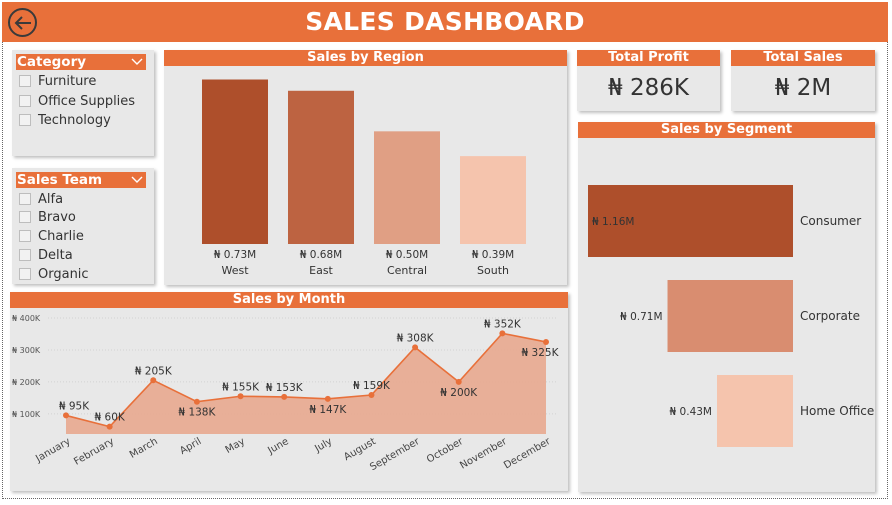 Image resolution: width=892 pixels, height=505 pixels. Describe the element at coordinates (360, 449) in the screenshot. I see `month-category-label: August` at that location.